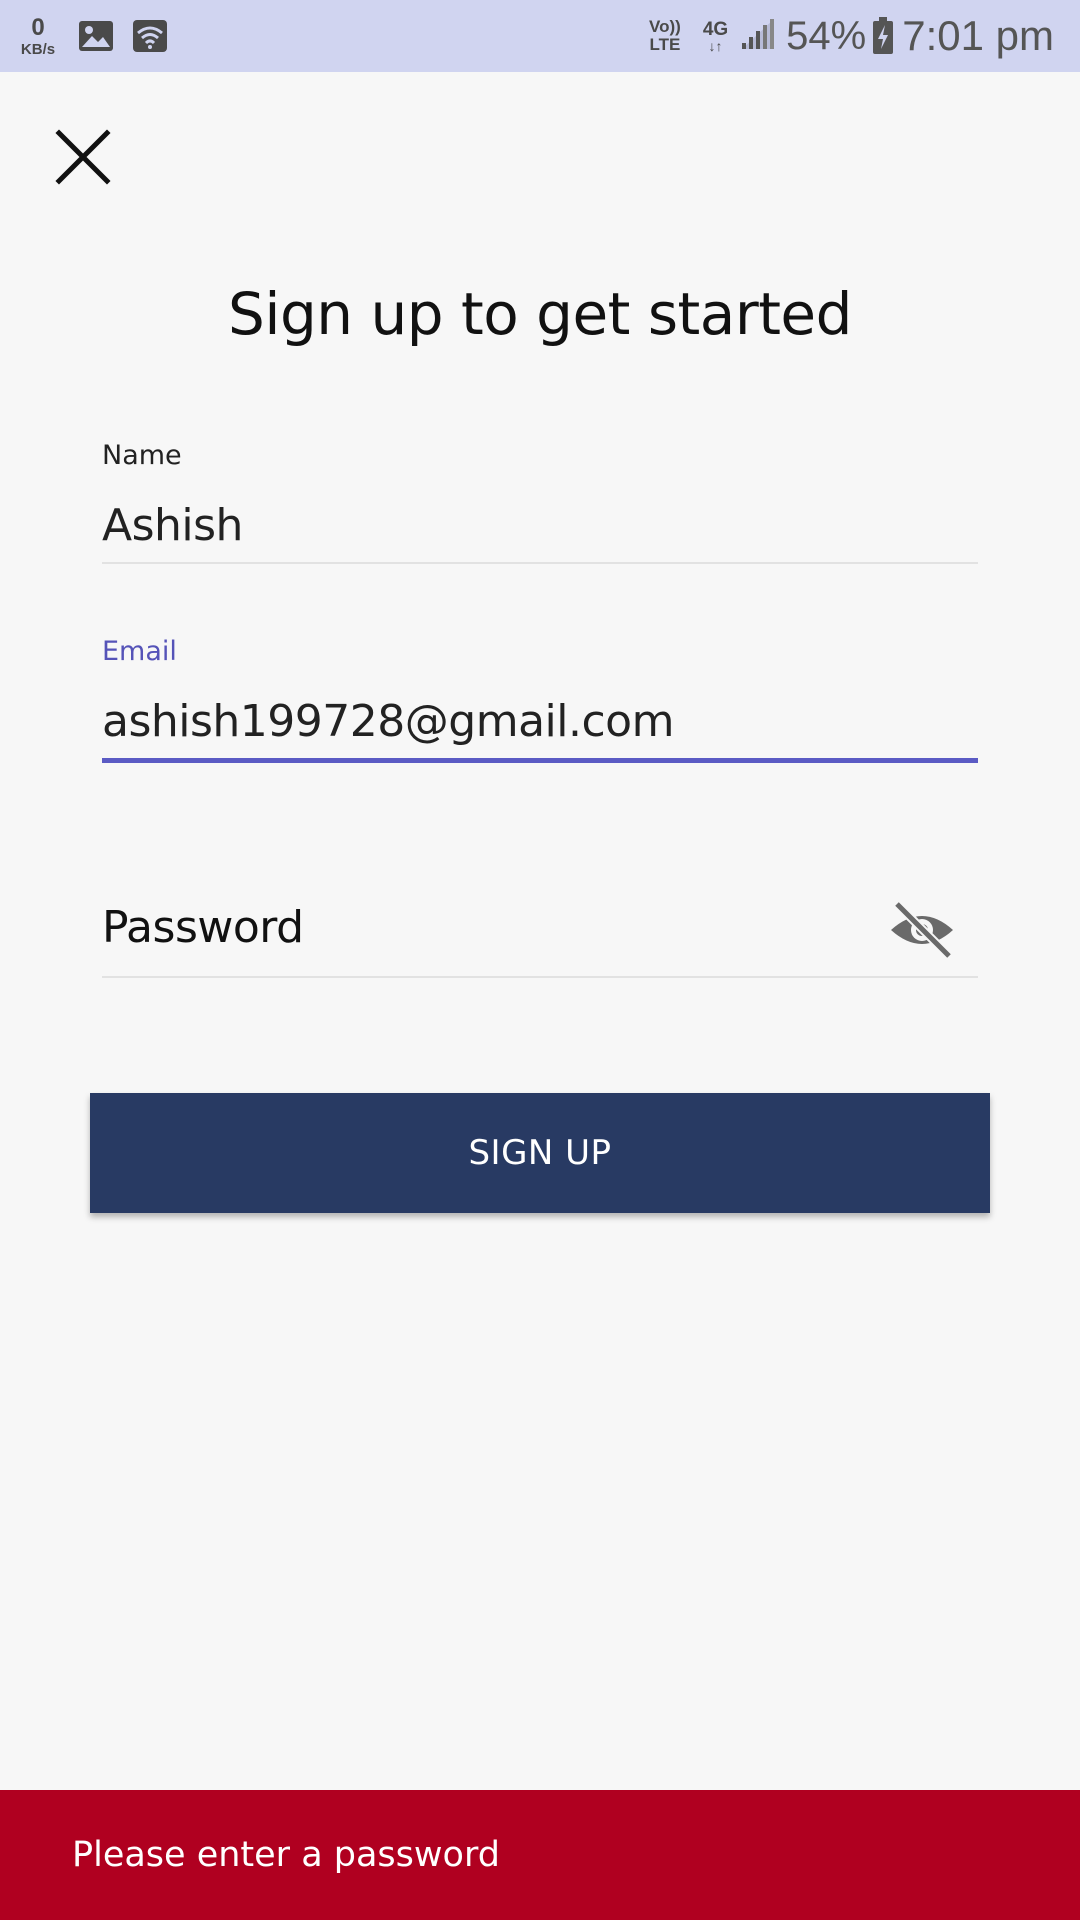 This screenshot has width=1080, height=1920. What do you see at coordinates (142, 455) in the screenshot?
I see `name-label: Name` at bounding box center [142, 455].